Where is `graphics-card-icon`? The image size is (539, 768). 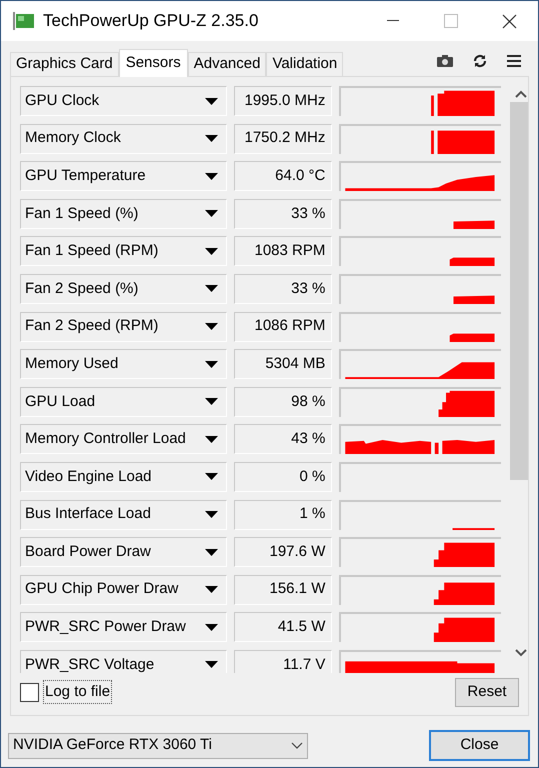
graphics-card-icon is located at coordinates (24, 21).